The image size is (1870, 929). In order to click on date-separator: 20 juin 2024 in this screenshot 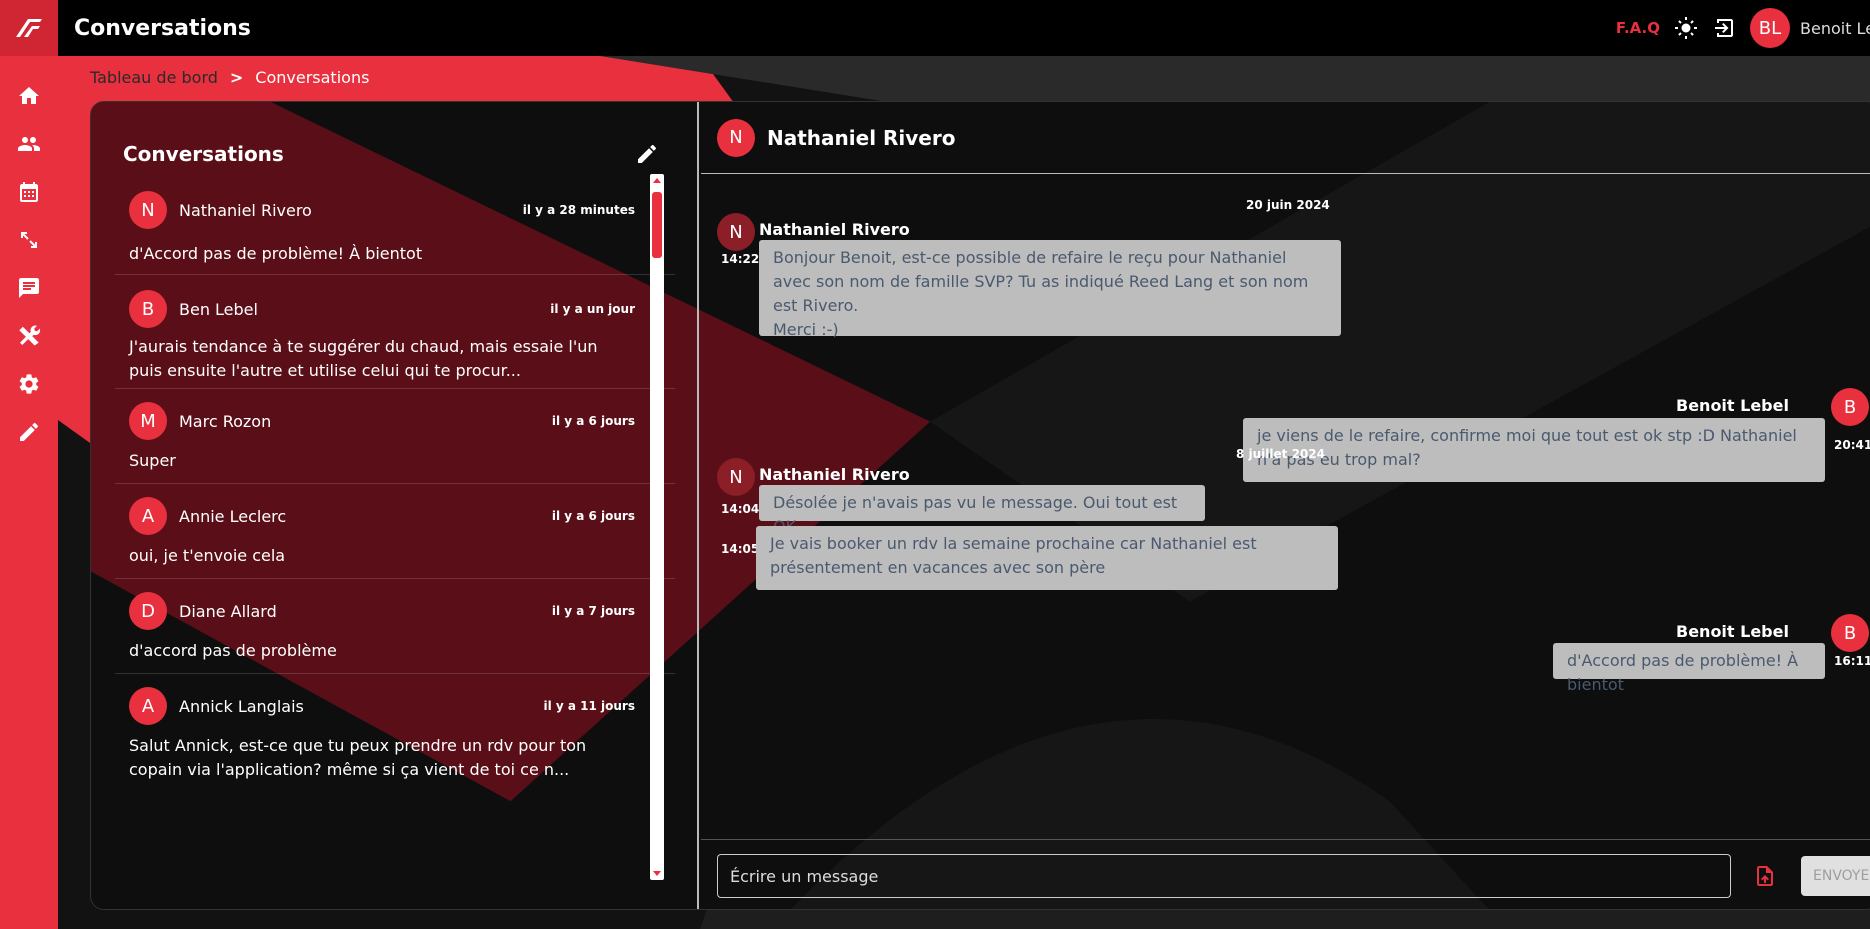, I will do `click(1288, 205)`.